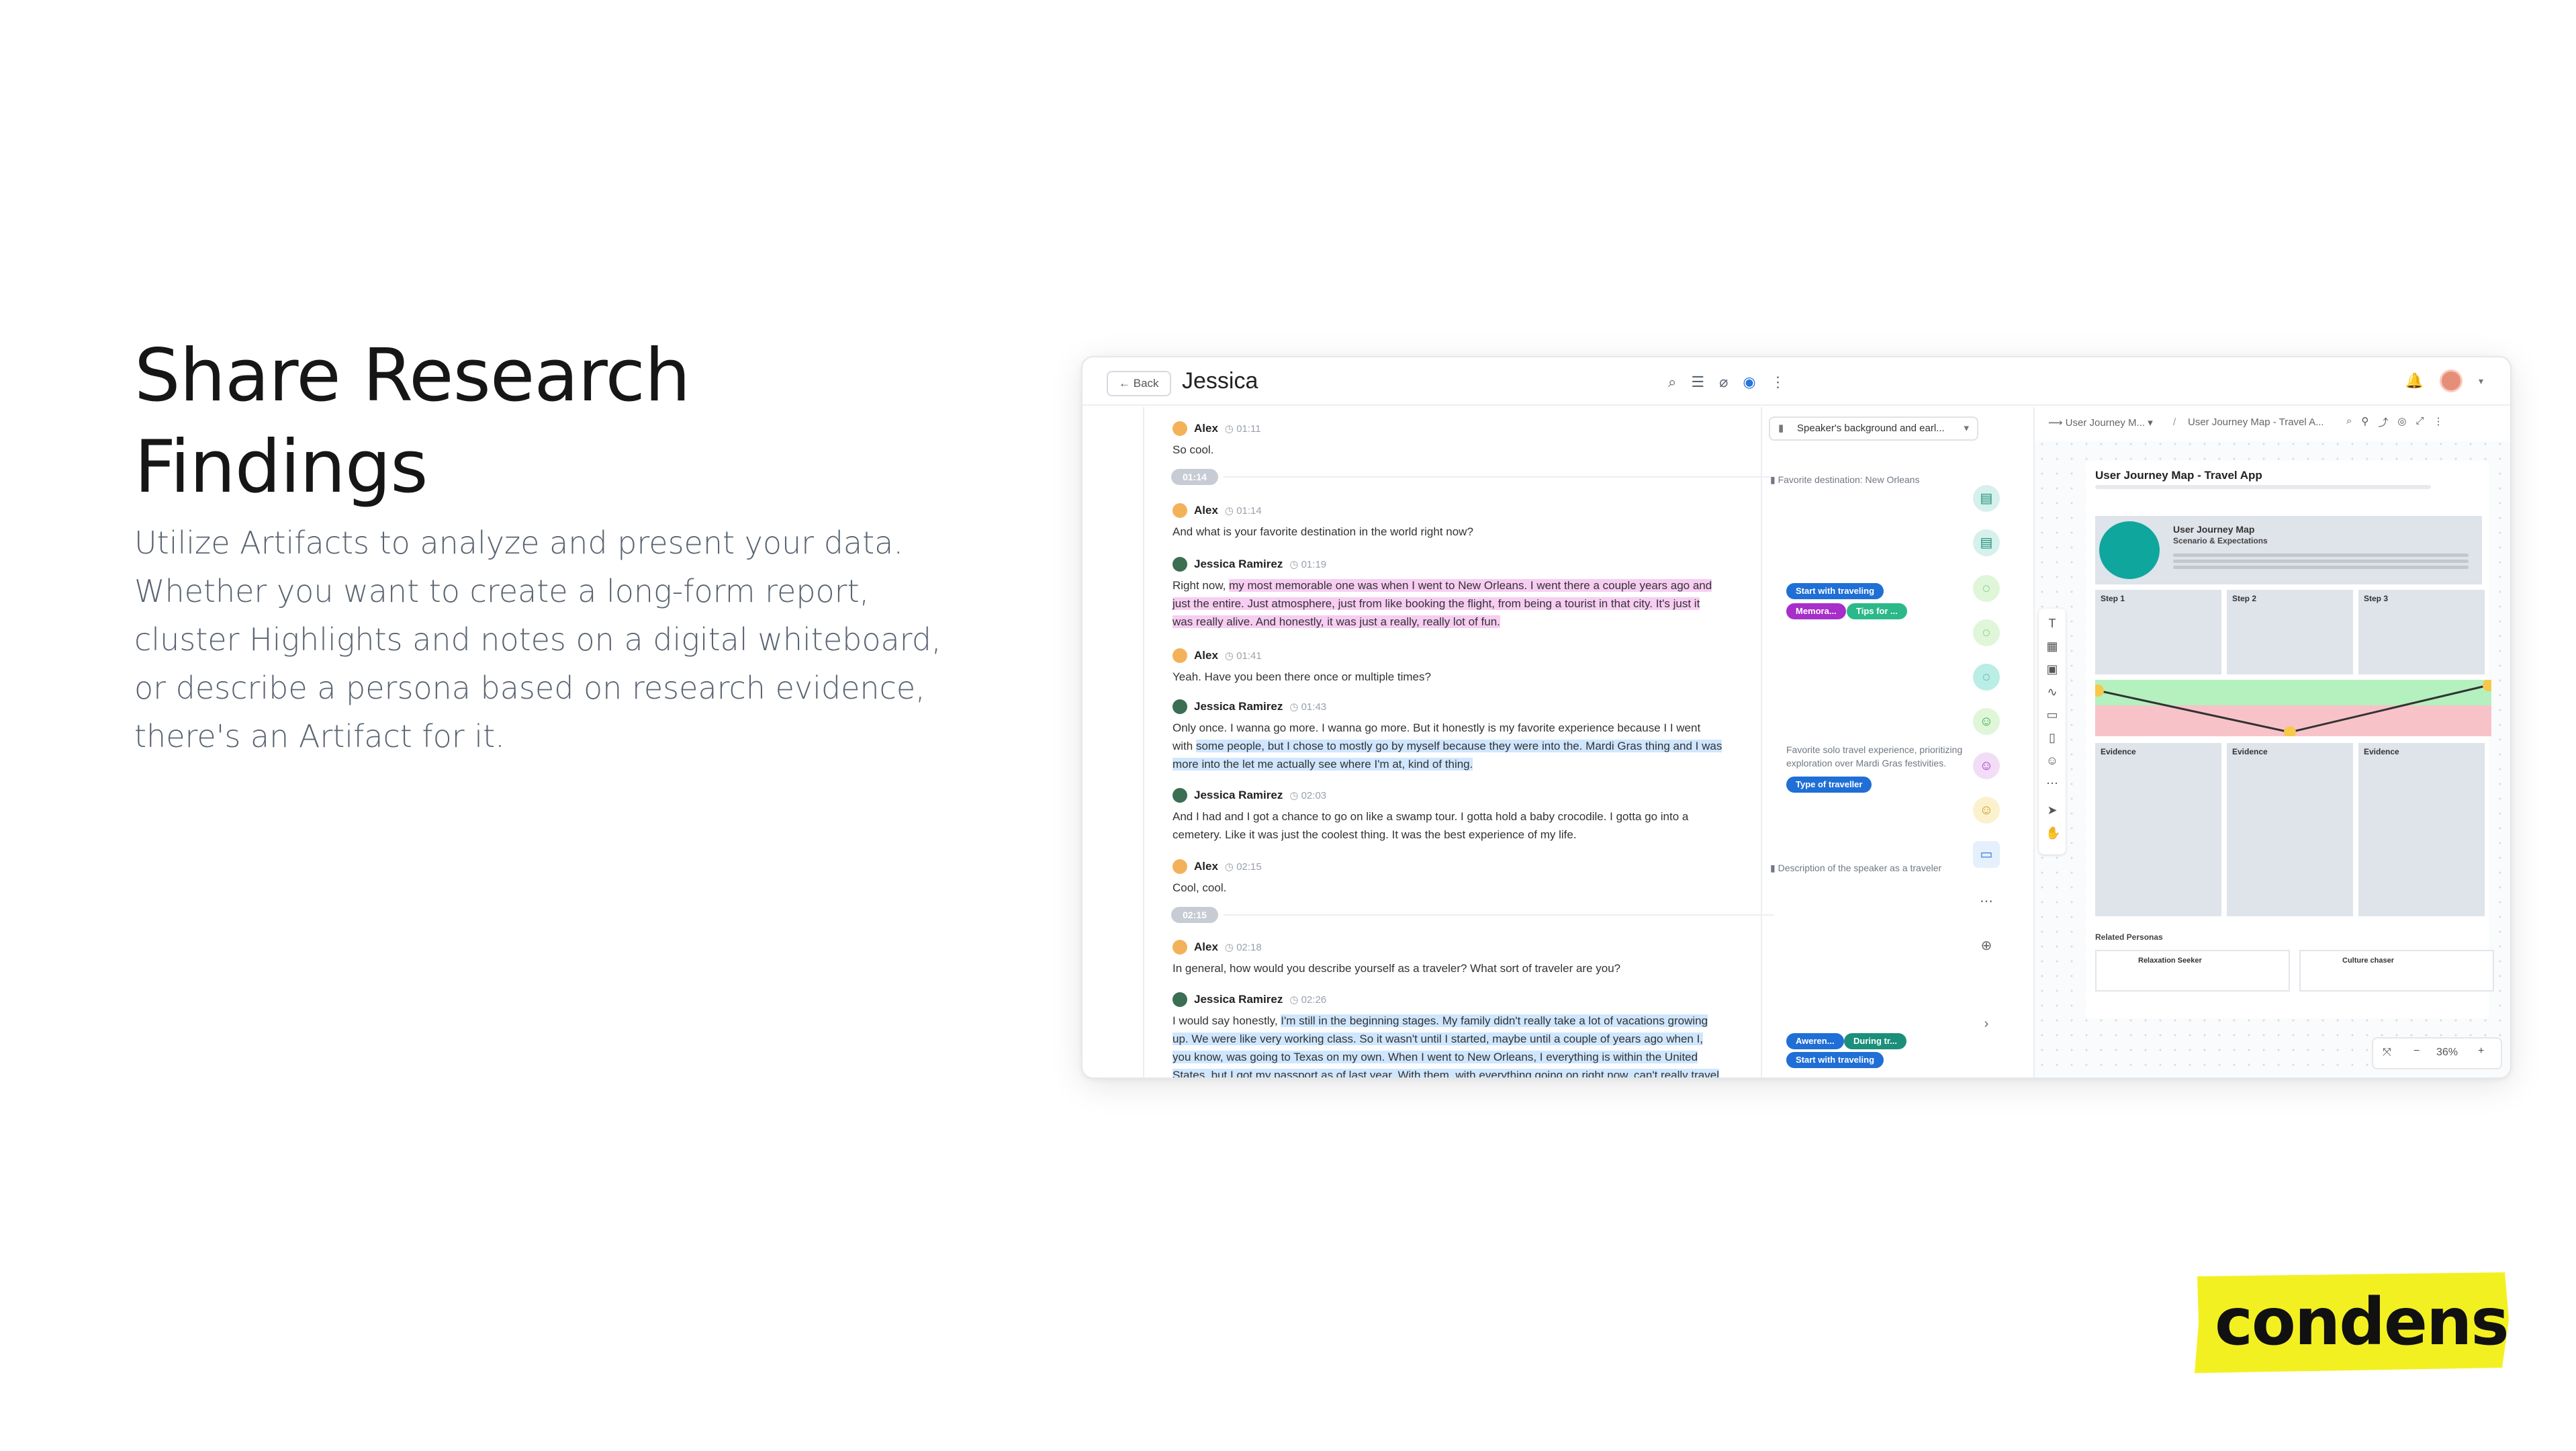 Image resolution: width=2576 pixels, height=1451 pixels. What do you see at coordinates (2052, 646) in the screenshot?
I see `table-icon: ▦` at bounding box center [2052, 646].